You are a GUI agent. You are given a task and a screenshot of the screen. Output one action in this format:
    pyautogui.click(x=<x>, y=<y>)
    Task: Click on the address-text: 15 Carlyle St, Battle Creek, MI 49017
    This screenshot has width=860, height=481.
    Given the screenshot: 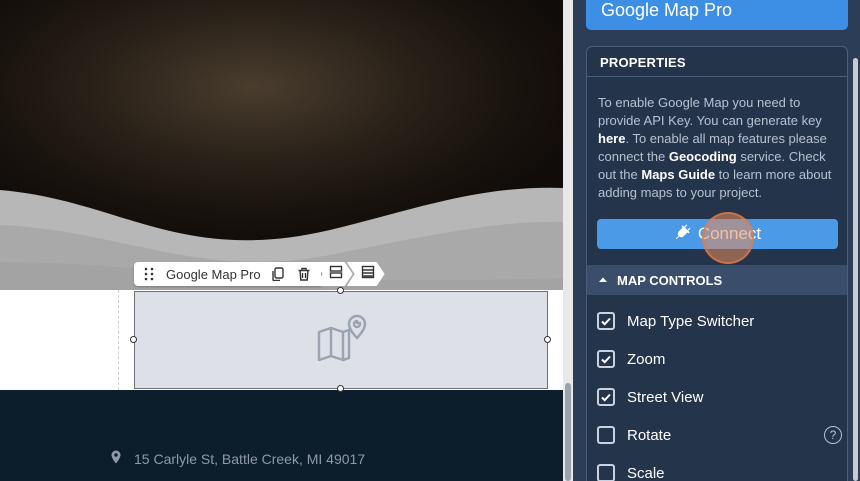 What is the action you would take?
    pyautogui.click(x=250, y=458)
    